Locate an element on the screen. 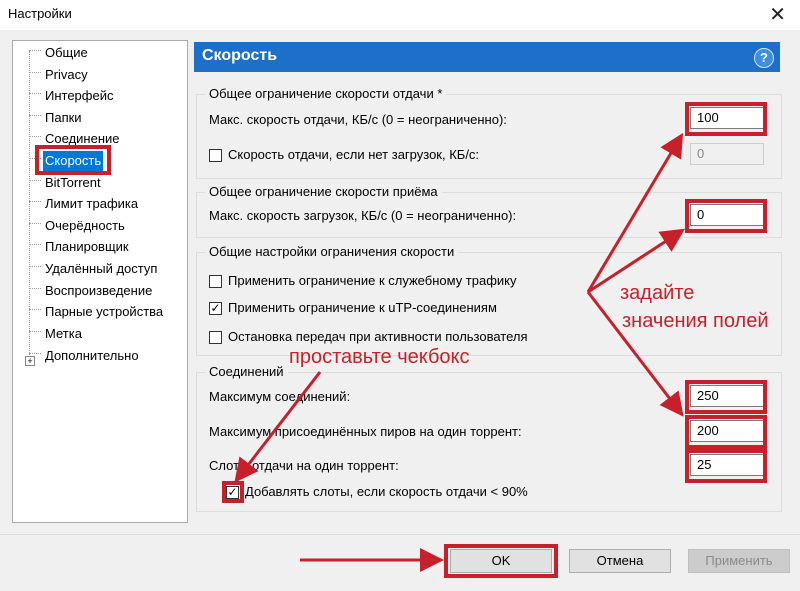 This screenshot has width=800, height=591. ok-button: OK is located at coordinates (501, 561).